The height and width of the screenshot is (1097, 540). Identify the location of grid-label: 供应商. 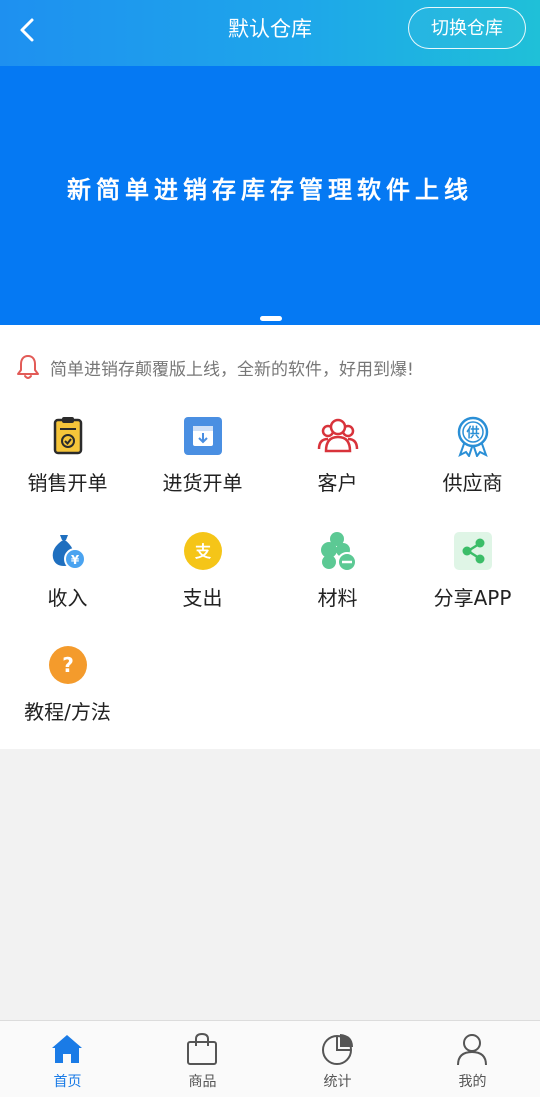
(472, 483).